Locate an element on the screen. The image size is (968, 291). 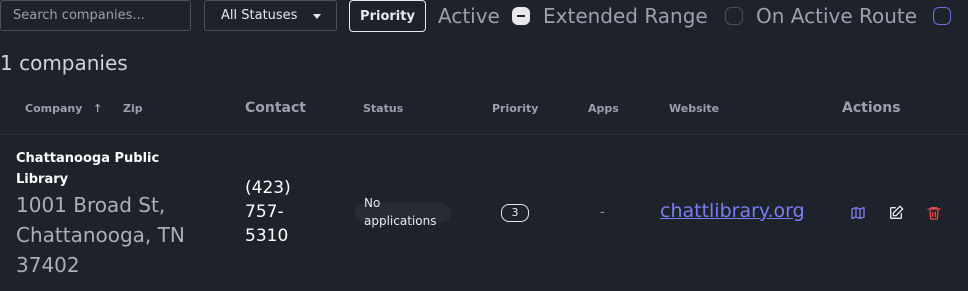
sort-ascending-icon: ↑ is located at coordinates (97, 109).